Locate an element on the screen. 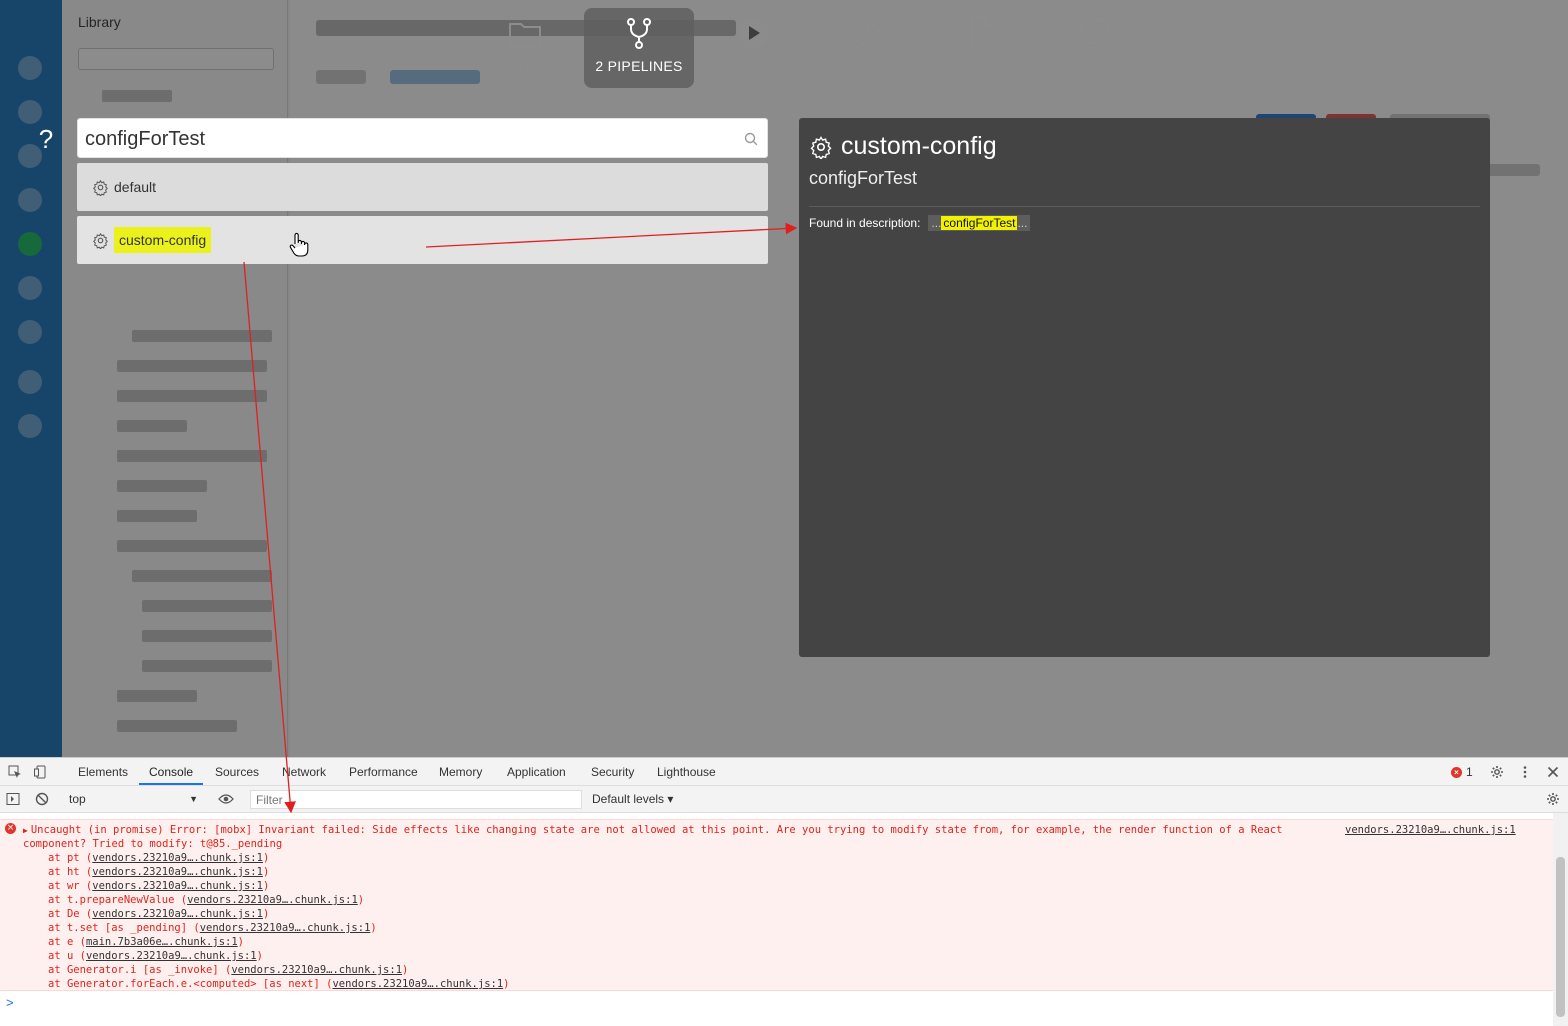  search-box is located at coordinates (422, 138).